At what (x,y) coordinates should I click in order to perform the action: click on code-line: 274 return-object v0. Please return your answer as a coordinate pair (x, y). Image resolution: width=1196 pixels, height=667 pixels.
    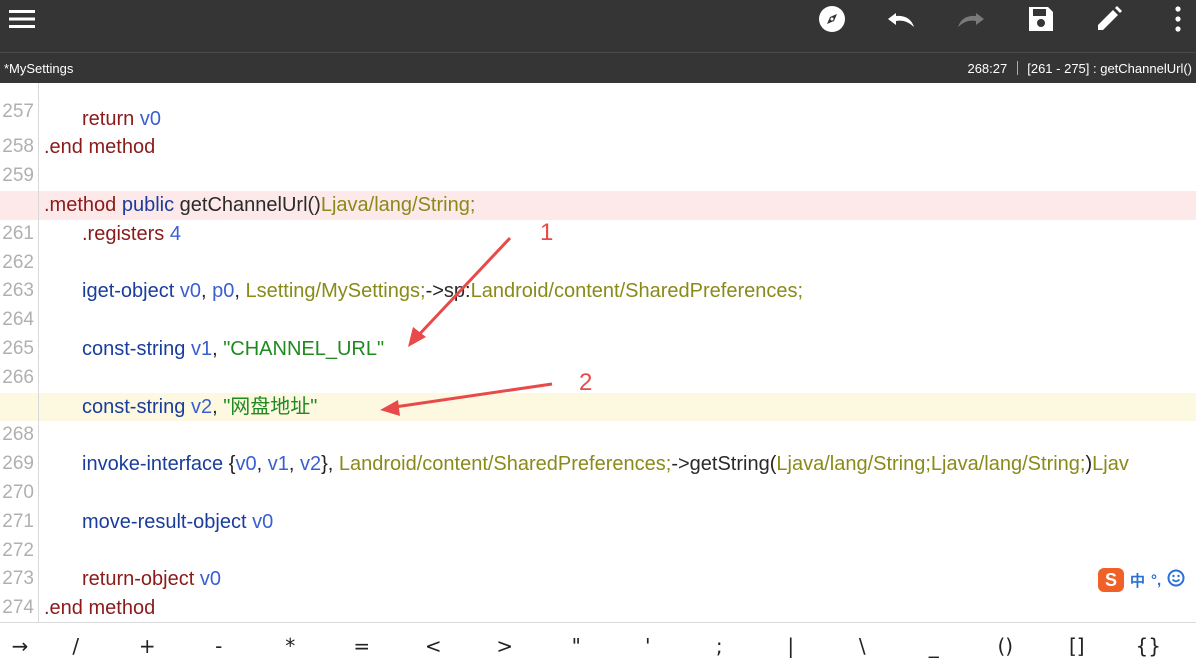
    Looking at the image, I should click on (598, 591).